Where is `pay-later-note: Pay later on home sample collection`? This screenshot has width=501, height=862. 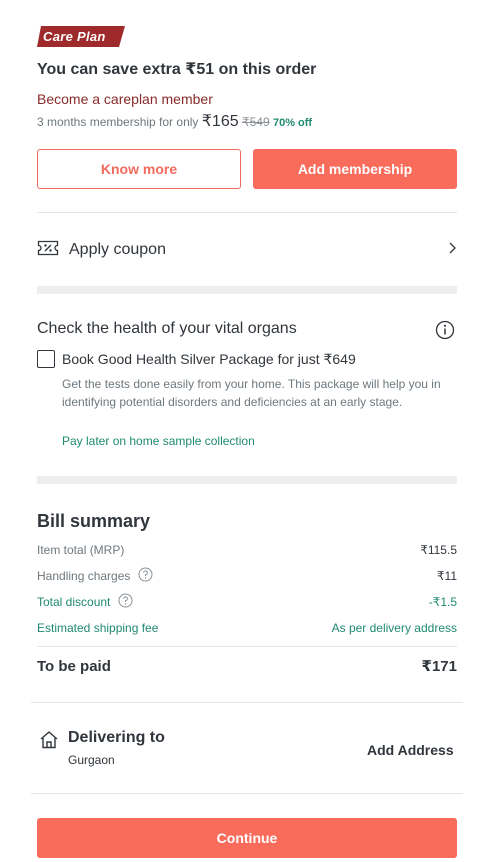 pay-later-note: Pay later on home sample collection is located at coordinates (158, 441).